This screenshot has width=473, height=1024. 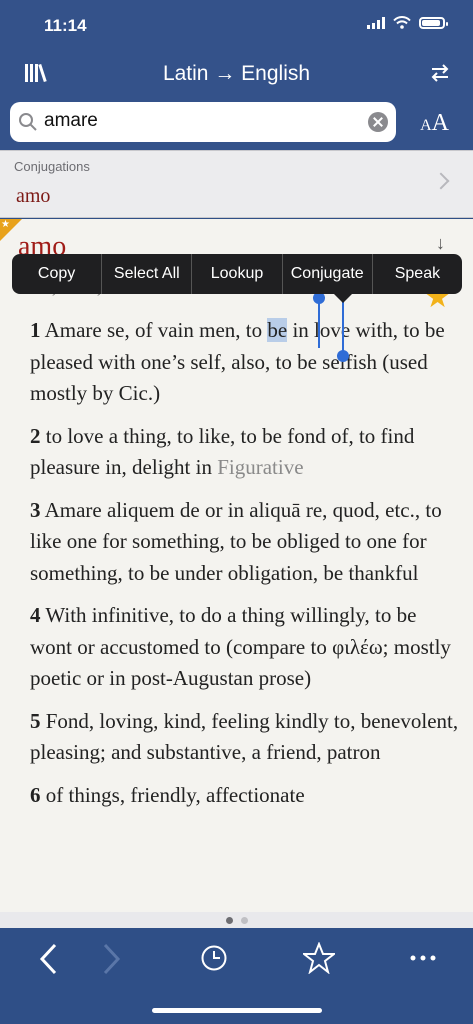 What do you see at coordinates (52, 166) in the screenshot?
I see `conjugations-label: Conjugations` at bounding box center [52, 166].